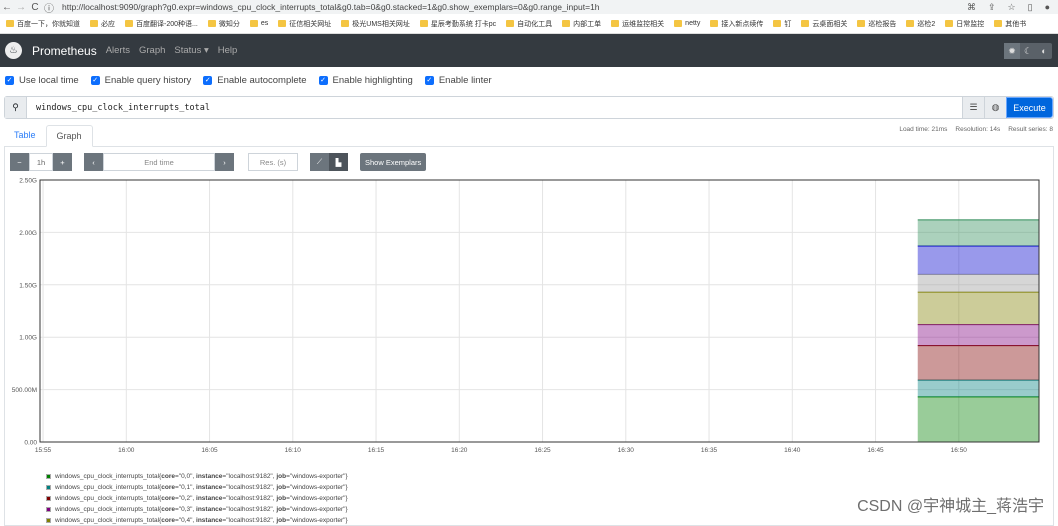 The height and width of the screenshot is (526, 1058). I want to click on option-checkbox: ✓ Enable highlighting, so click(365, 80).